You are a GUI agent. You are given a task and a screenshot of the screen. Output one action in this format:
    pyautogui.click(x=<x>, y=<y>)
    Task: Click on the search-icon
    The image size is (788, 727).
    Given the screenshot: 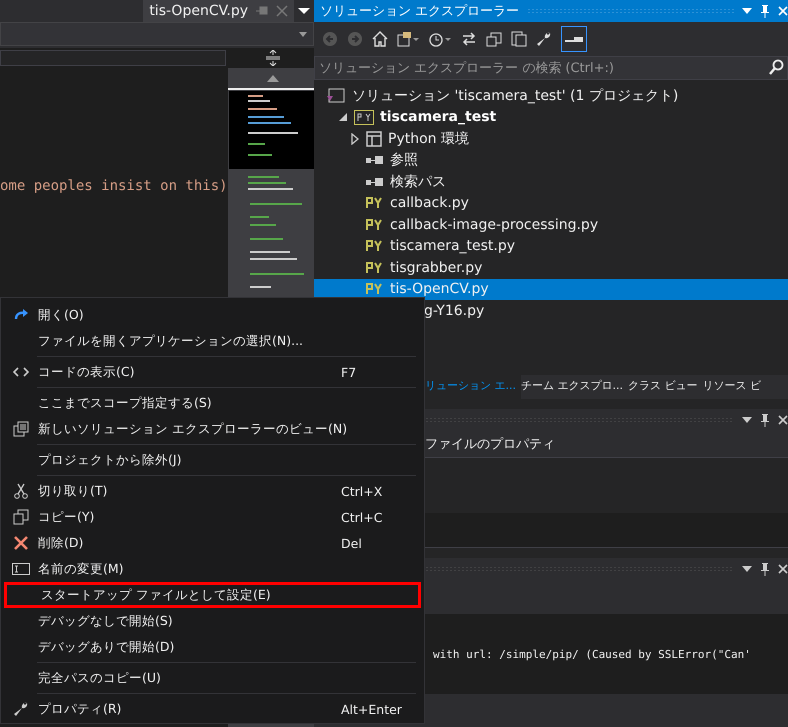 What is the action you would take?
    pyautogui.click(x=776, y=67)
    